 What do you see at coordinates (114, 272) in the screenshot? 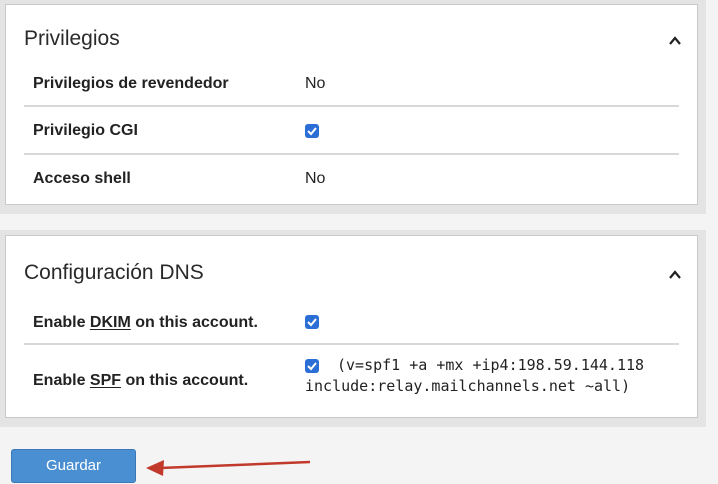
I see `dns-title: Configuración DNS` at bounding box center [114, 272].